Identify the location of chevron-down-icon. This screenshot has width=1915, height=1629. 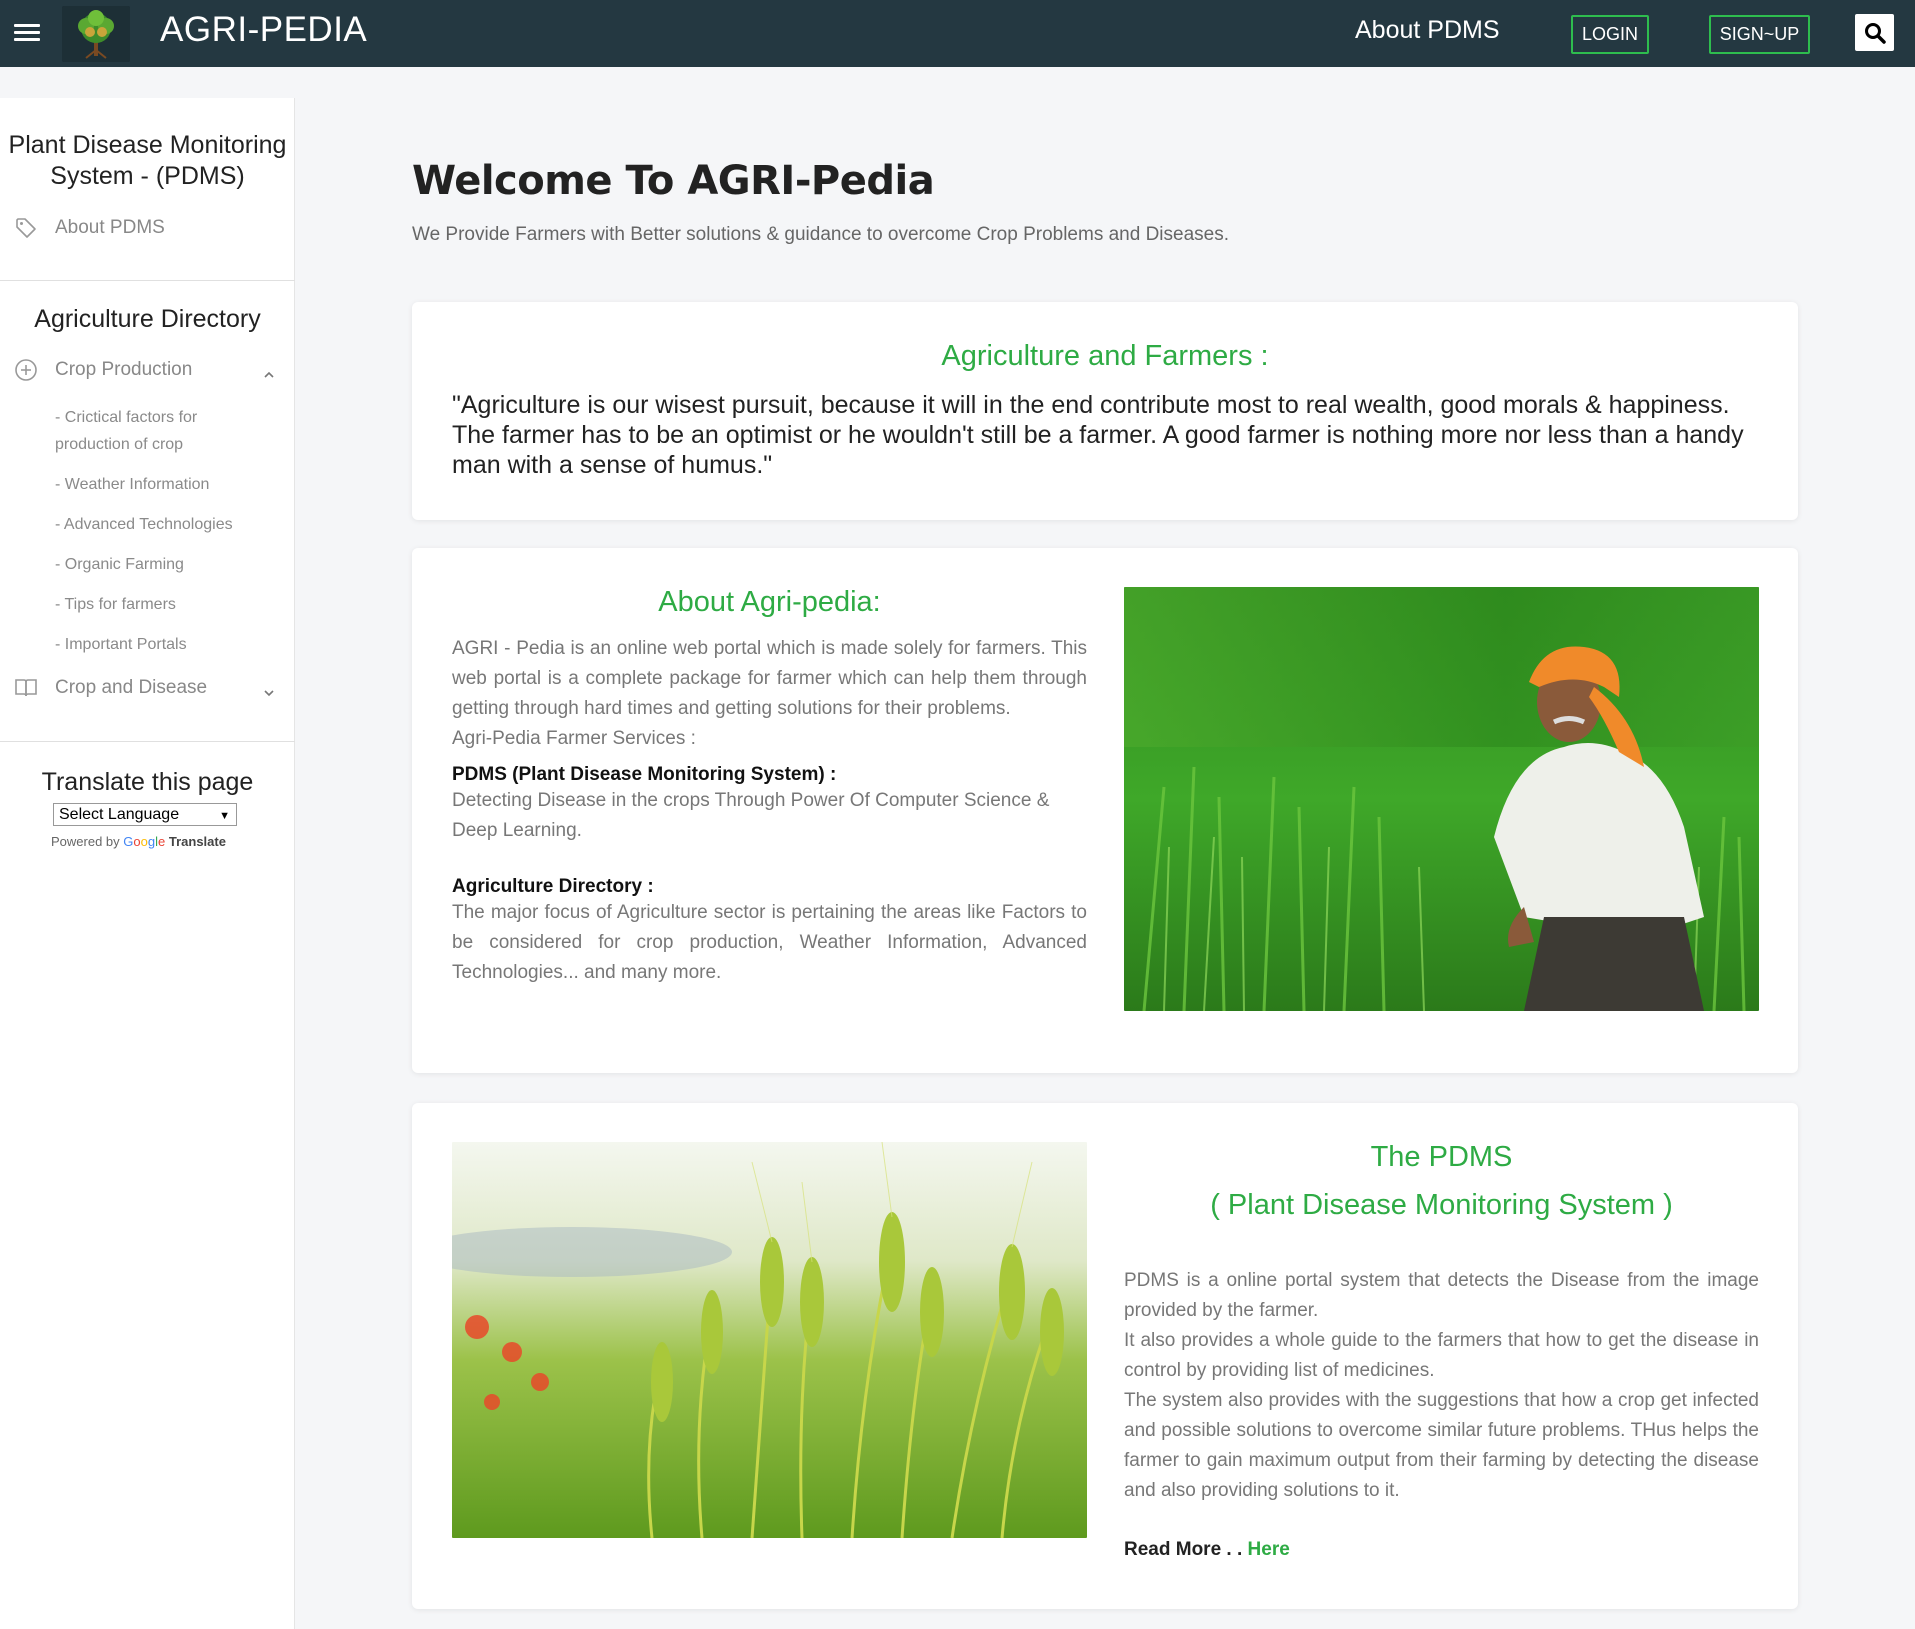
(269, 693).